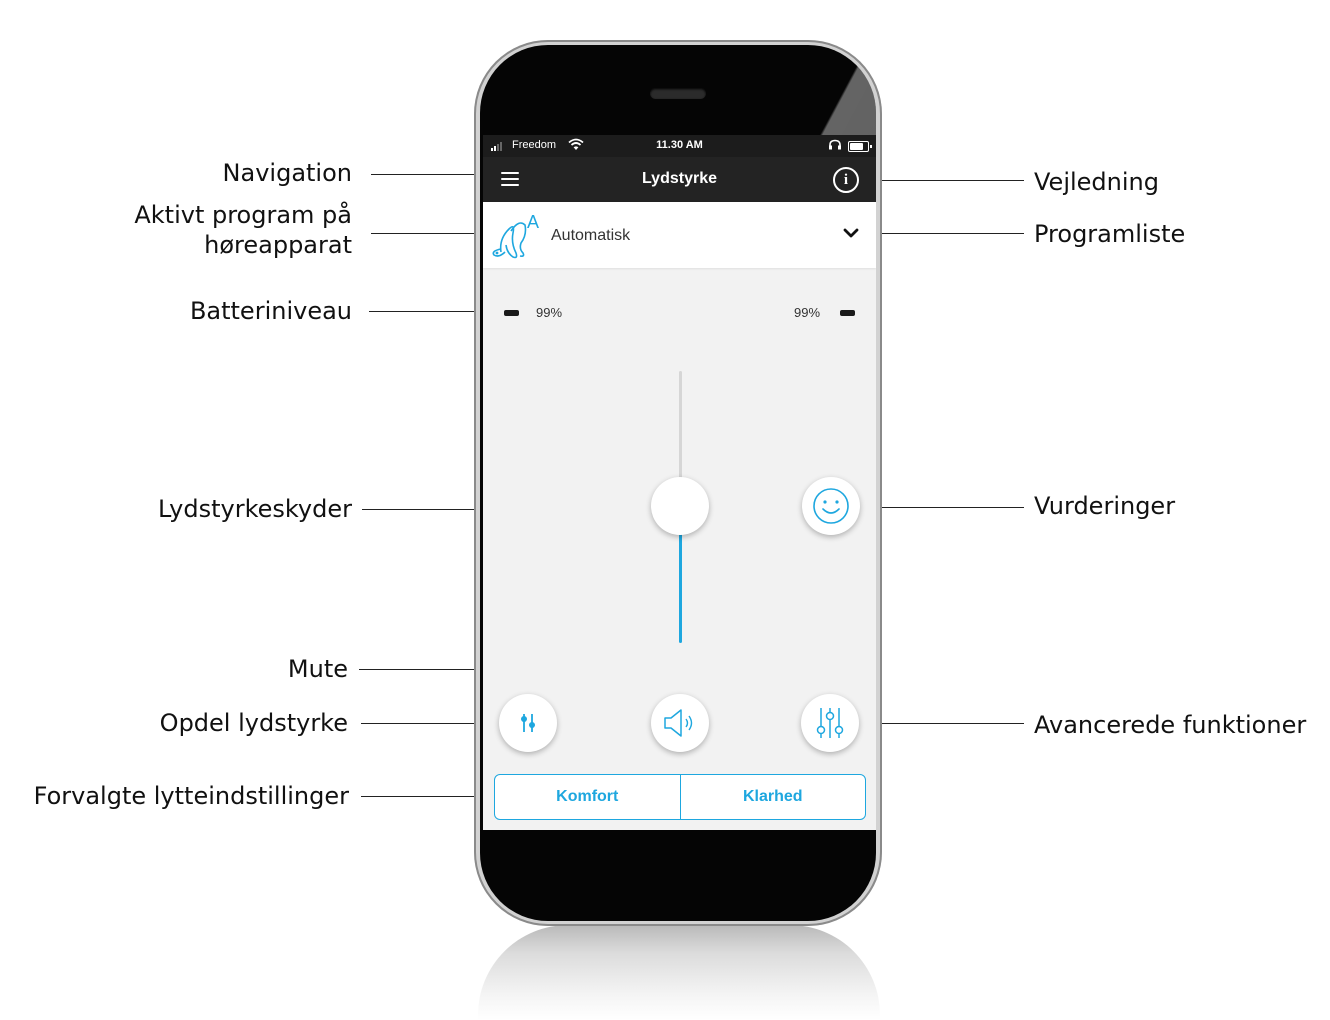  Describe the element at coordinates (533, 222) in the screenshot. I see `program-badge: A` at that location.